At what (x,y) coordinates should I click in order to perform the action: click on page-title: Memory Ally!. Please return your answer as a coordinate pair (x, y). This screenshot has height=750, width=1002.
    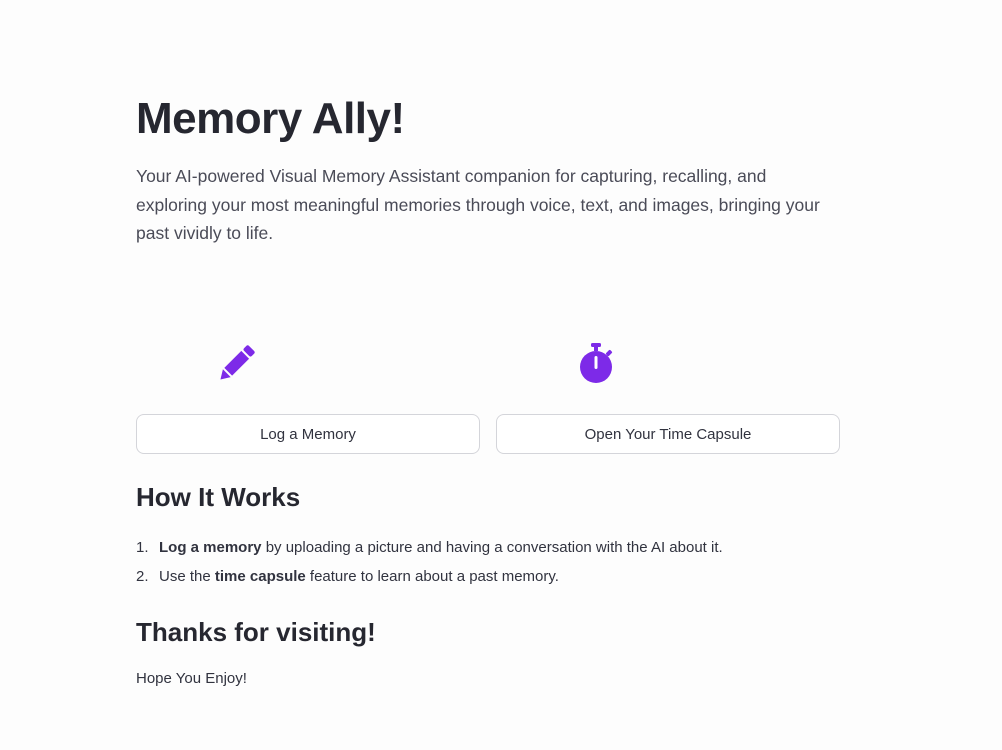
    Looking at the image, I should click on (270, 118).